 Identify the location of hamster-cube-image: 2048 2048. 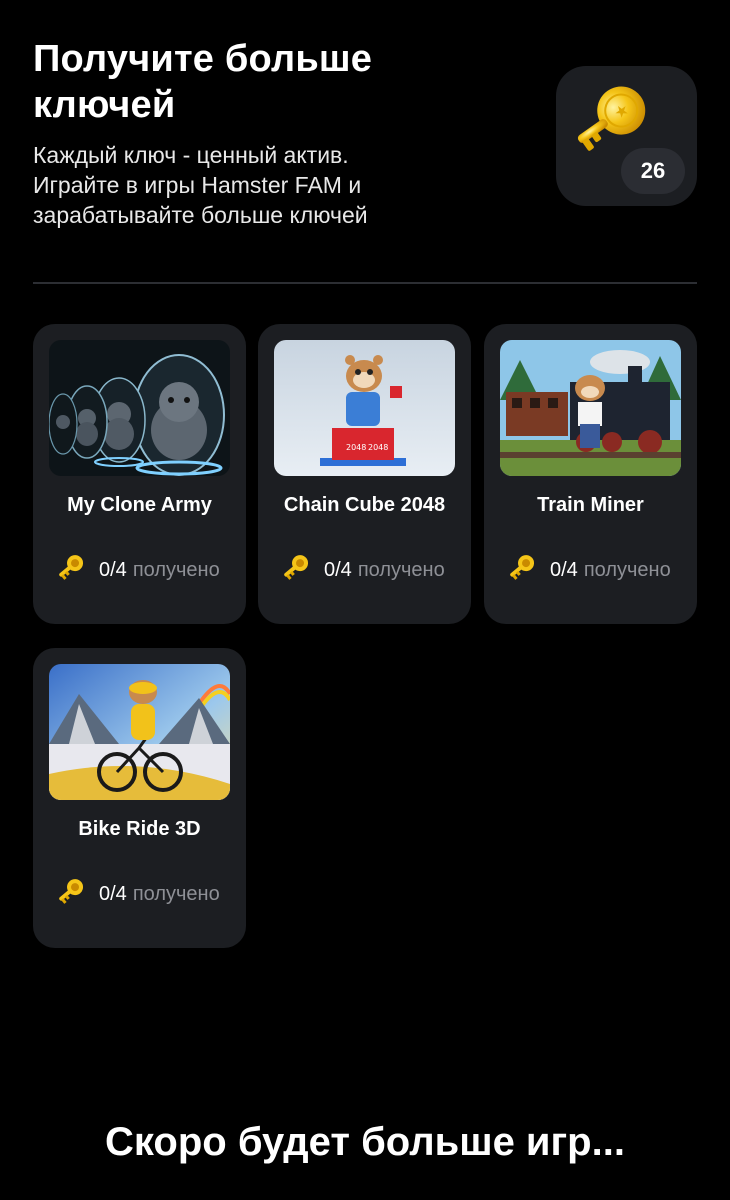
(364, 408).